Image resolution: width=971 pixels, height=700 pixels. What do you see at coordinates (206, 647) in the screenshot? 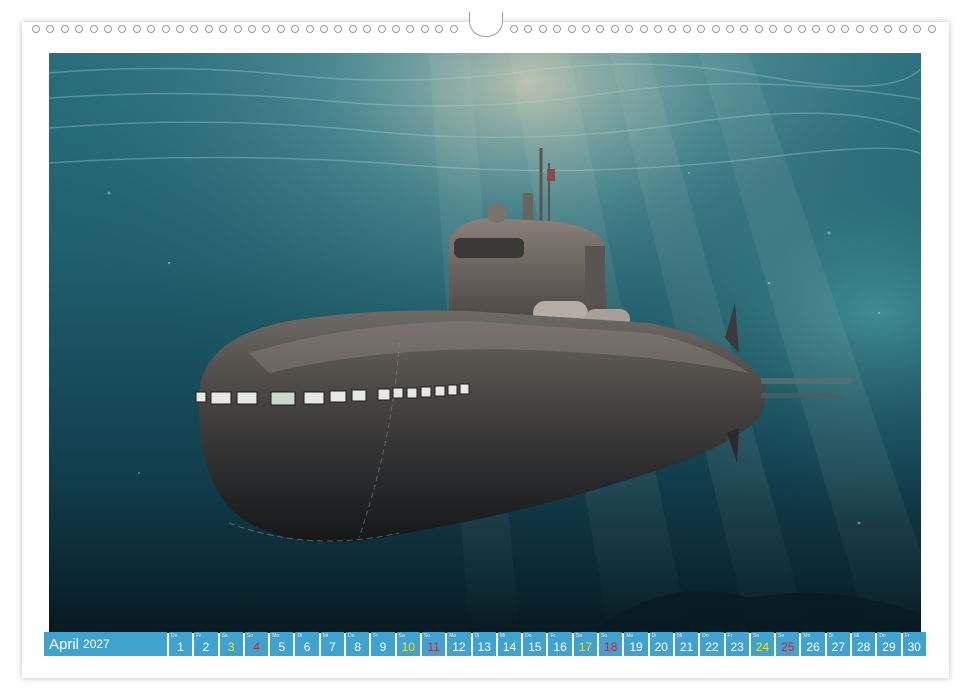
I see `day-number: 2` at bounding box center [206, 647].